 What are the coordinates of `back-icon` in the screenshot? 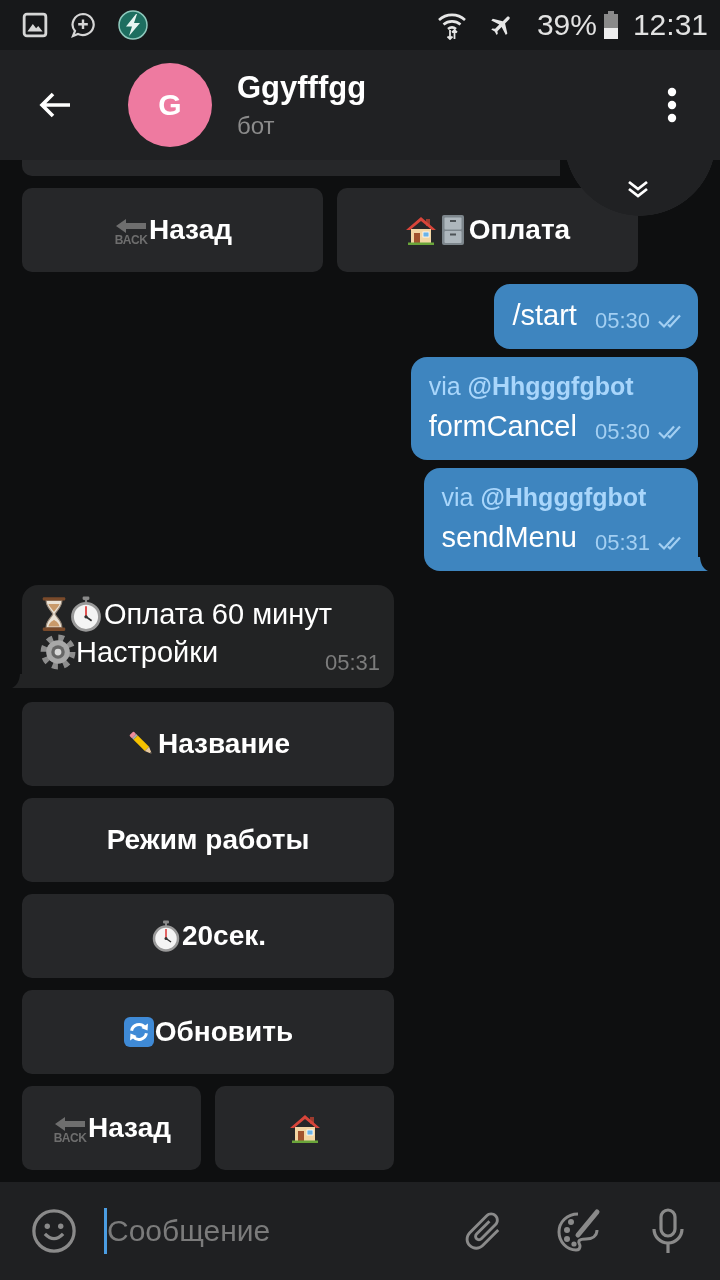 It's located at (55, 105).